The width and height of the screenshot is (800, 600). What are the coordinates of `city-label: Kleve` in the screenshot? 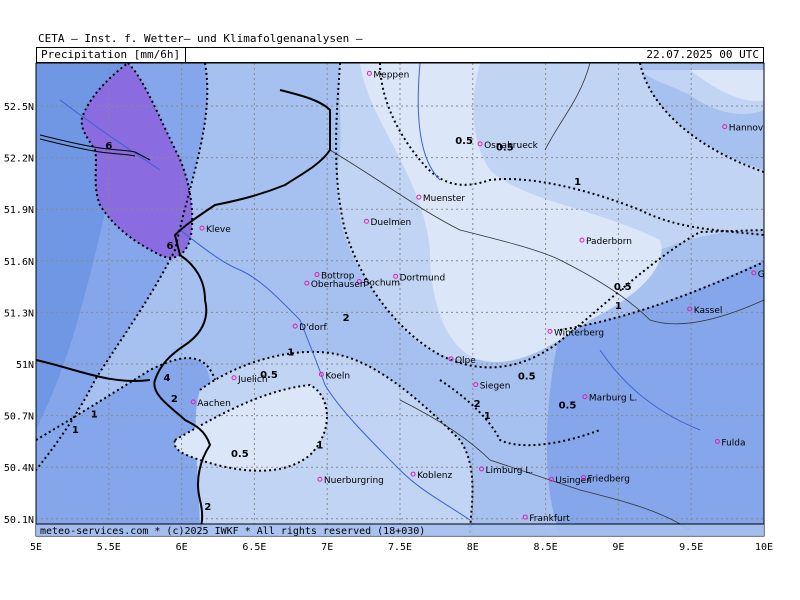 It's located at (218, 230).